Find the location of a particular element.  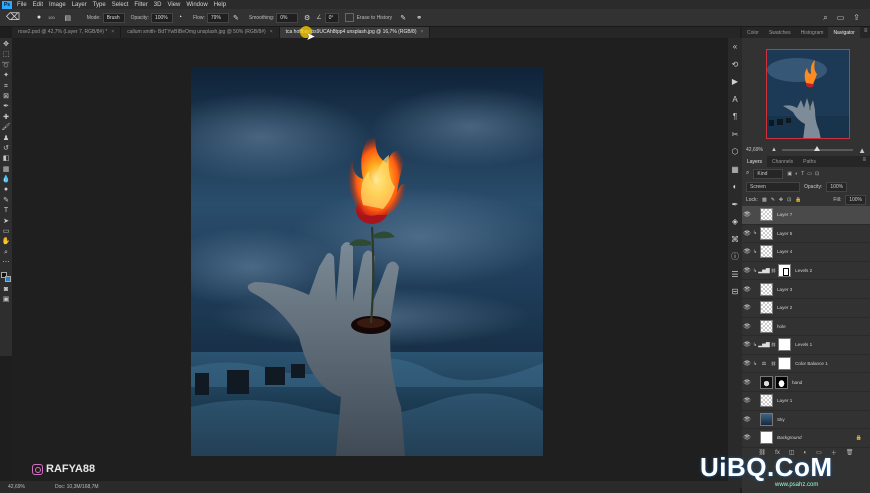

zoom-out-icon: ▲ is located at coordinates (774, 150).